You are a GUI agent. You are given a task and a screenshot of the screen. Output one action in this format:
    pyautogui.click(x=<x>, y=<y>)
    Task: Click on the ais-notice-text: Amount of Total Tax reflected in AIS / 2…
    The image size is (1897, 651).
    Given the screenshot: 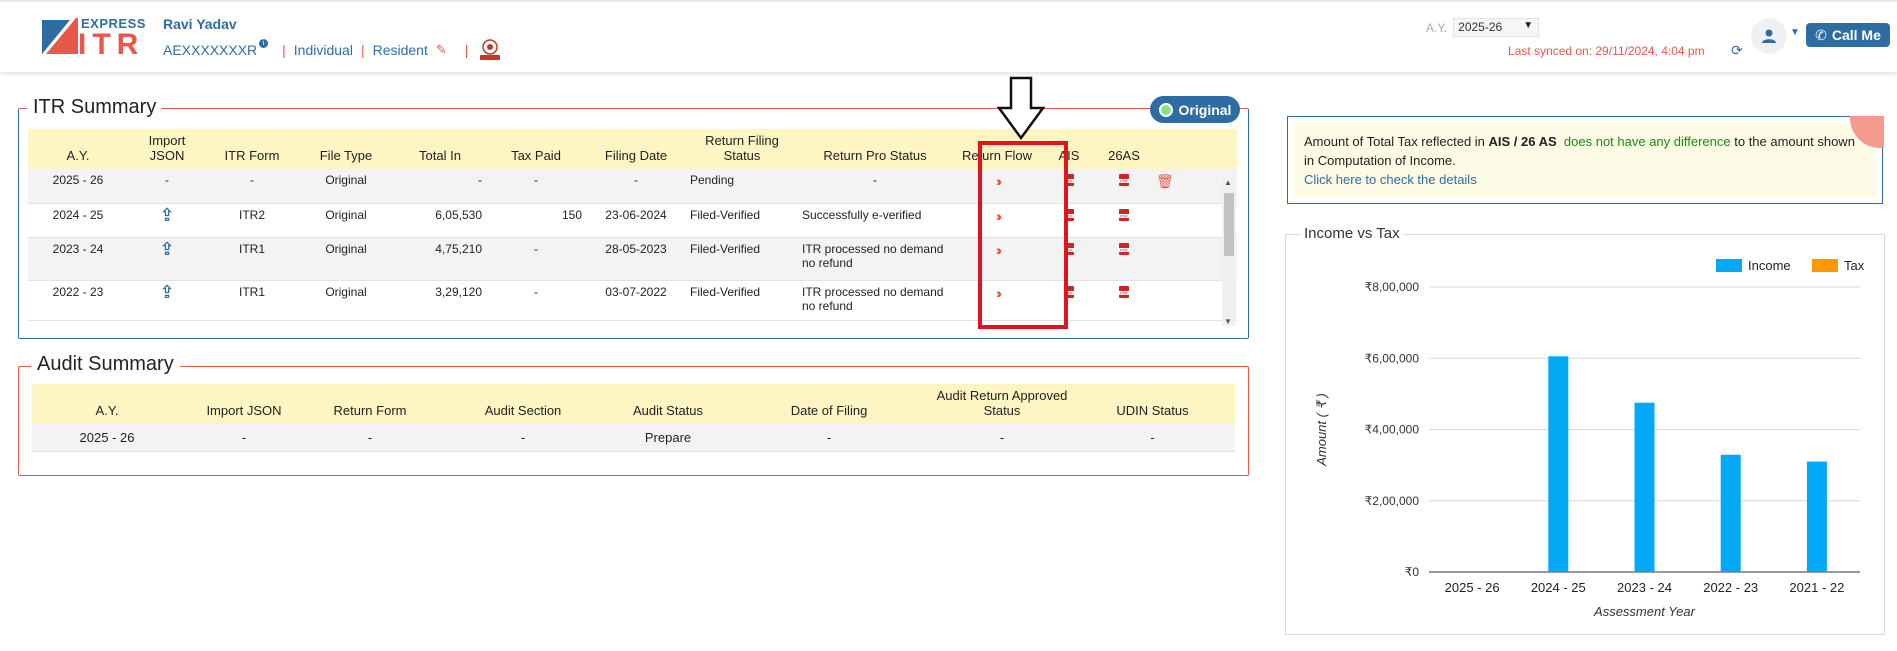 What is the action you would take?
    pyautogui.click(x=1585, y=160)
    